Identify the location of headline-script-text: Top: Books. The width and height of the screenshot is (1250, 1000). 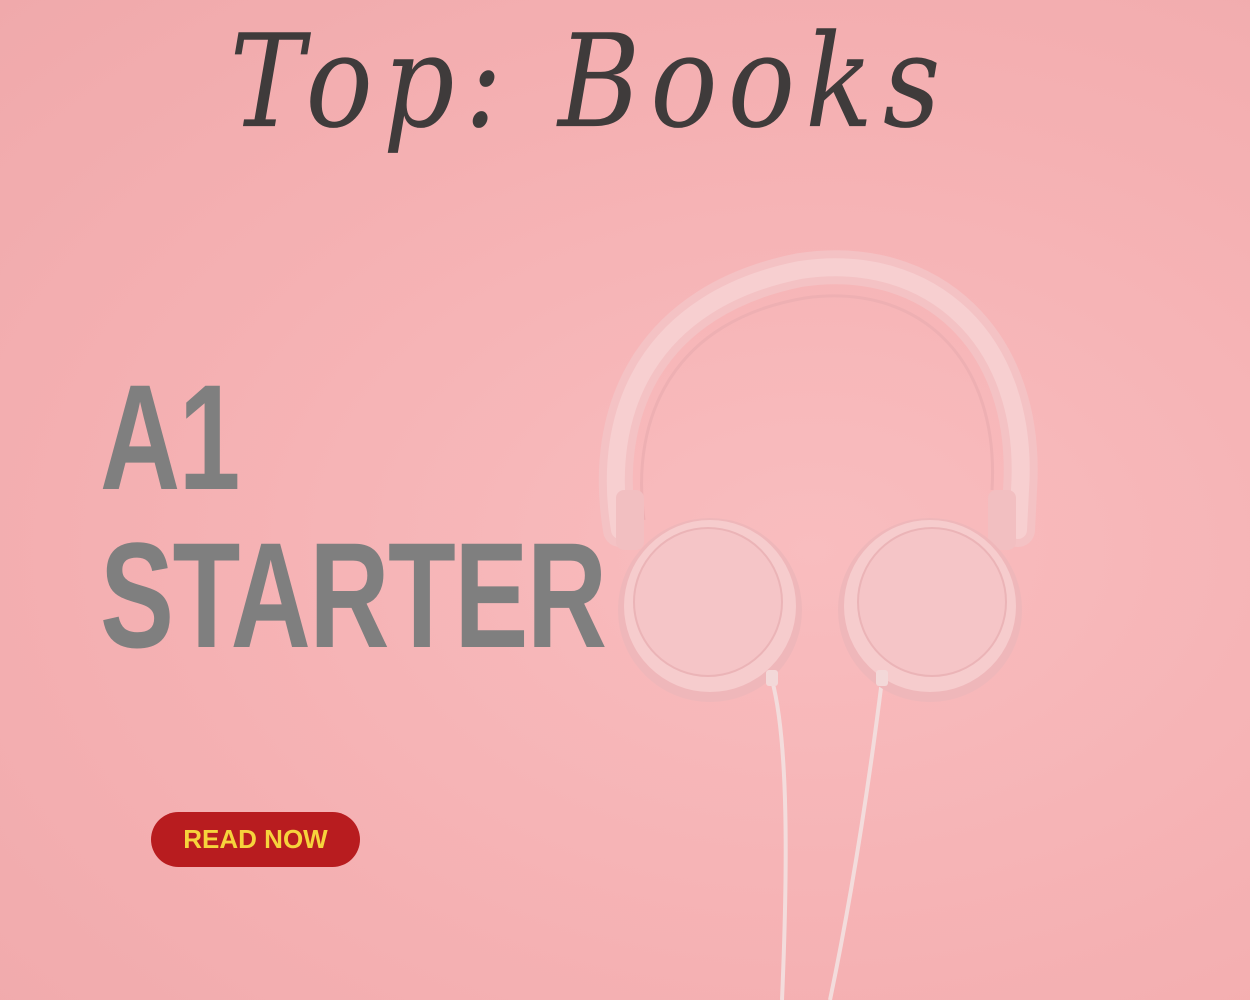
(590, 82).